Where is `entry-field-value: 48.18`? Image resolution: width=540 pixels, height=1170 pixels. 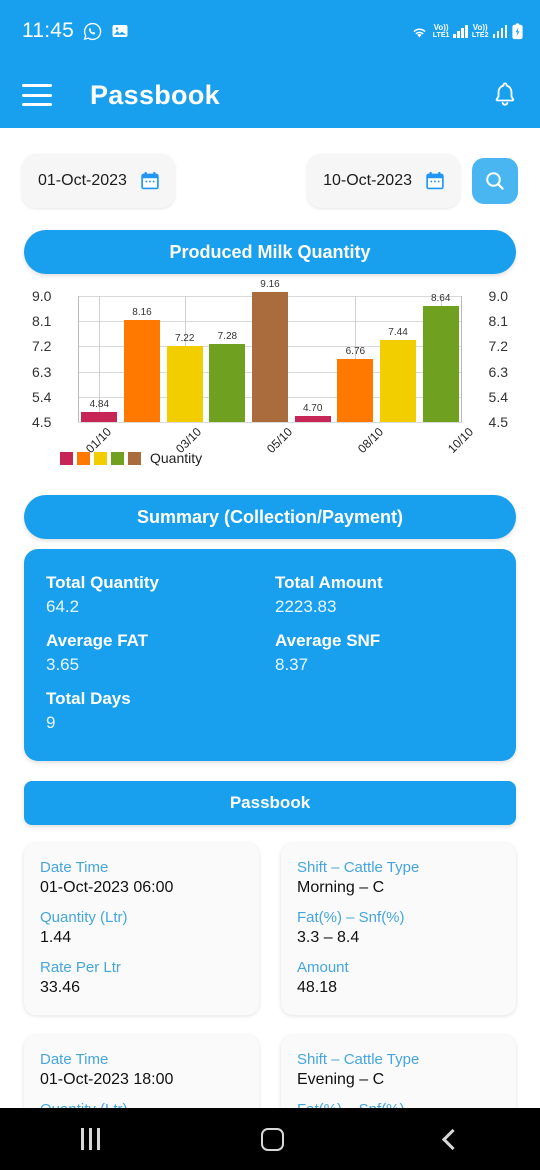 entry-field-value: 48.18 is located at coordinates (317, 987).